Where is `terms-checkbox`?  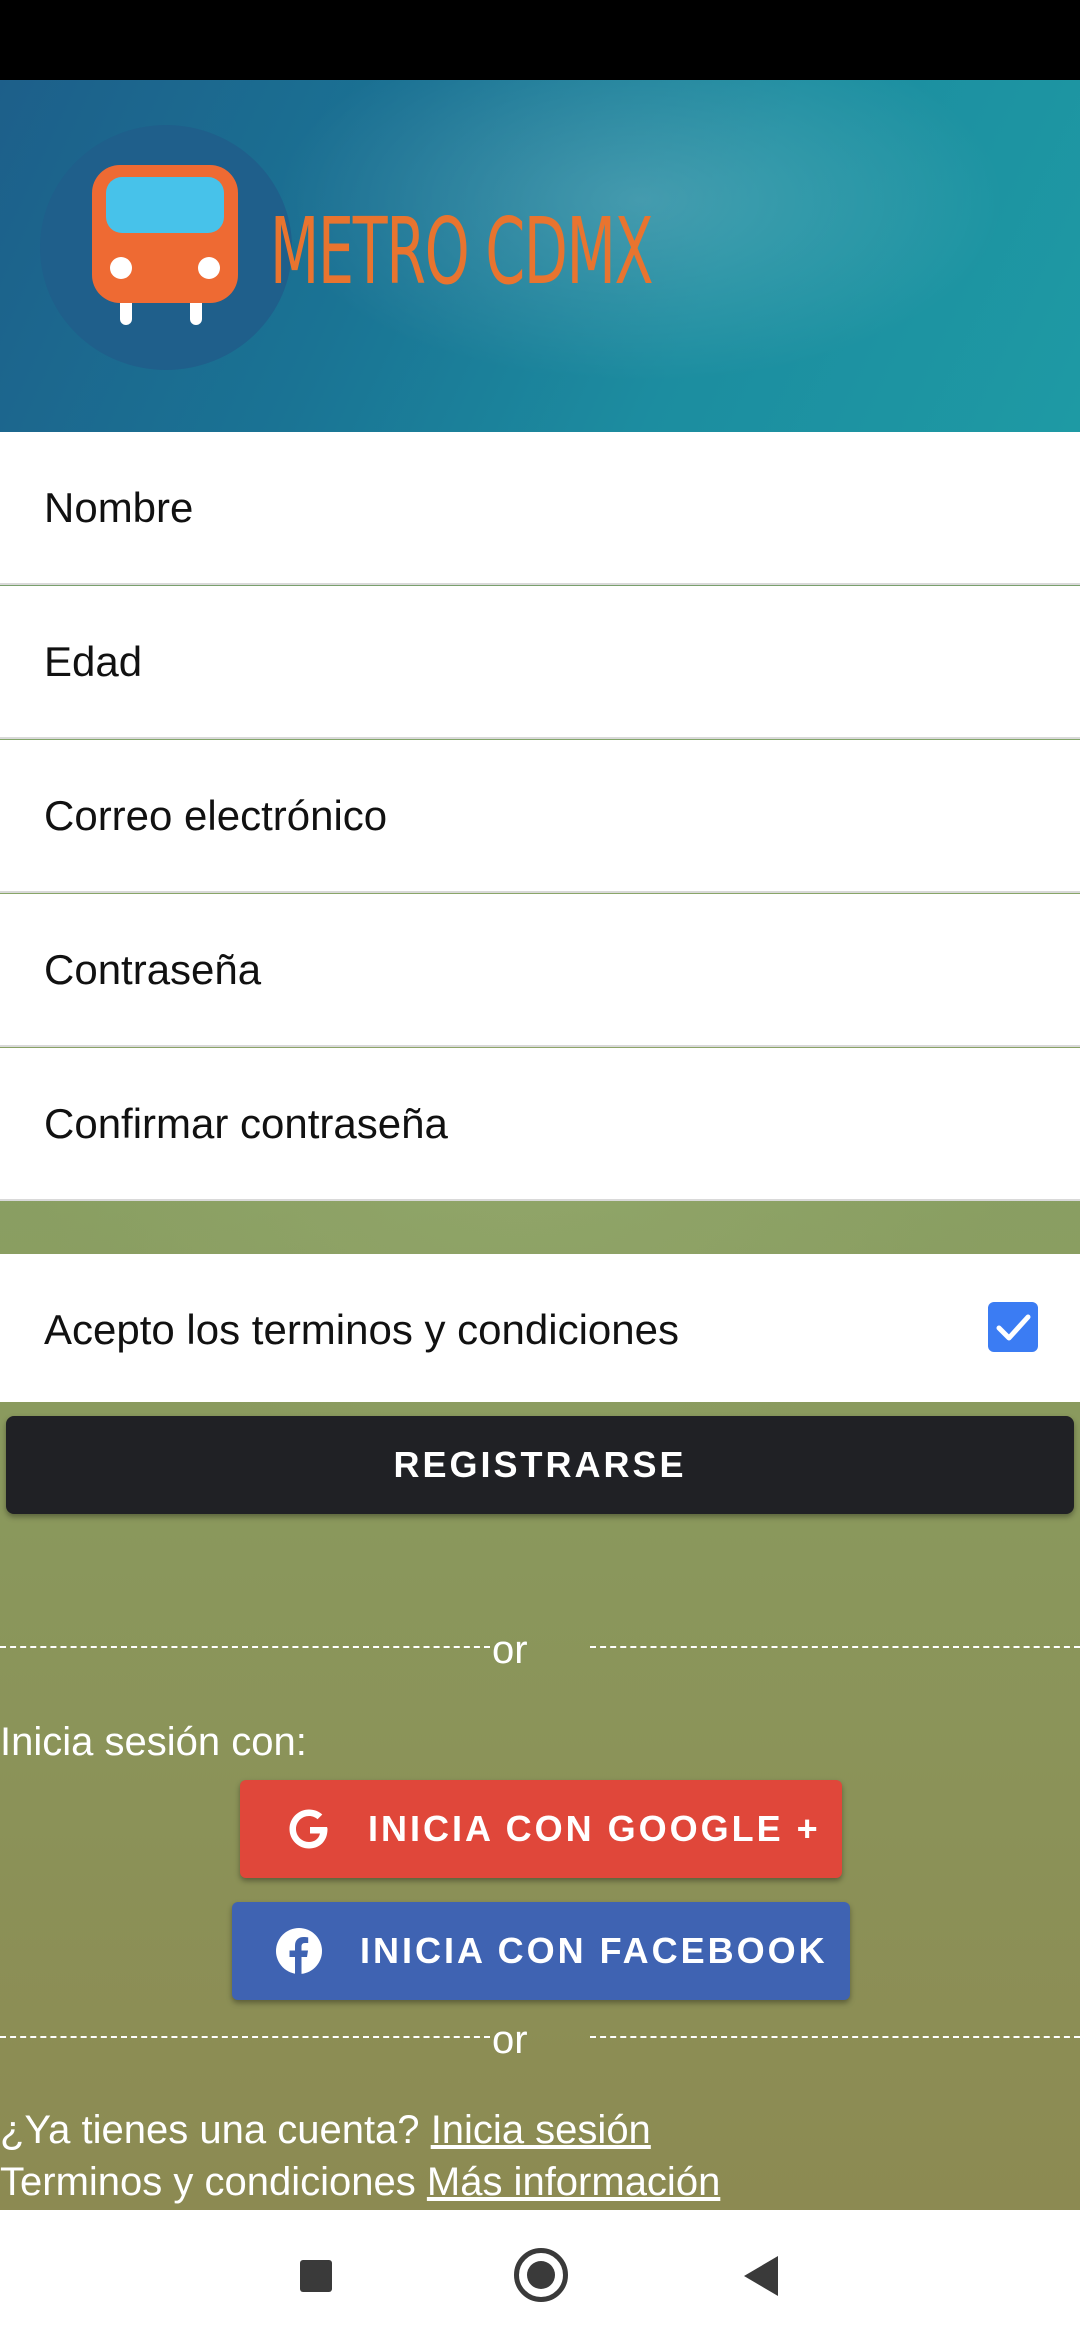
terms-checkbox is located at coordinates (1013, 1327).